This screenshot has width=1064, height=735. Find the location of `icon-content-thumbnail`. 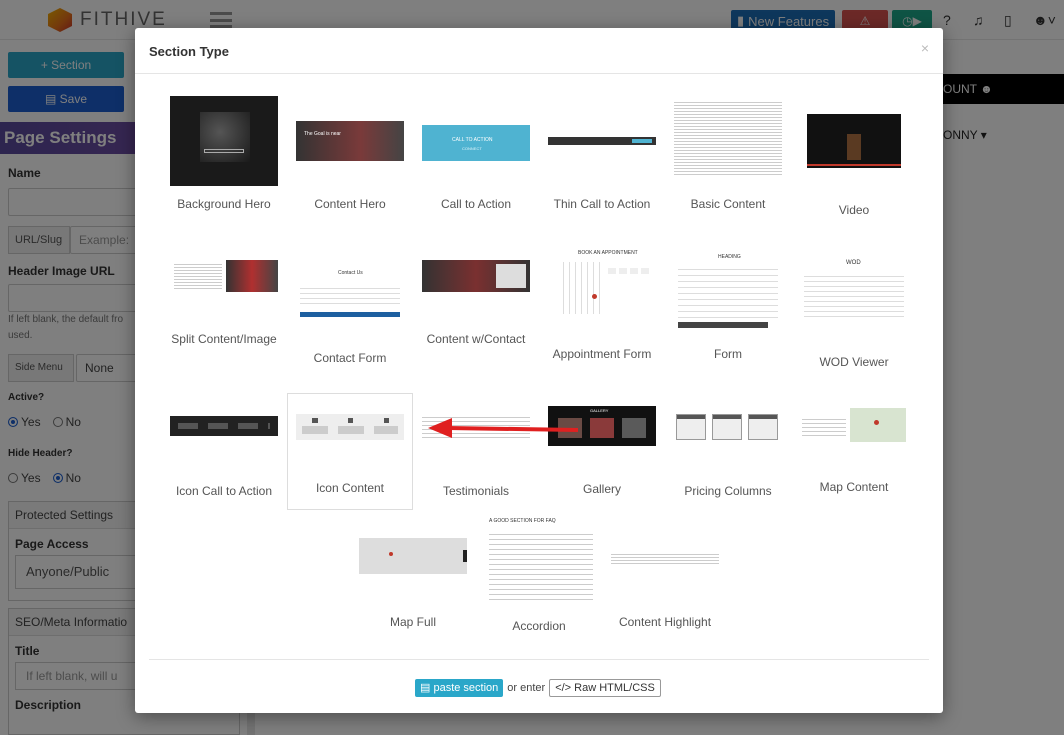

icon-content-thumbnail is located at coordinates (350, 427).